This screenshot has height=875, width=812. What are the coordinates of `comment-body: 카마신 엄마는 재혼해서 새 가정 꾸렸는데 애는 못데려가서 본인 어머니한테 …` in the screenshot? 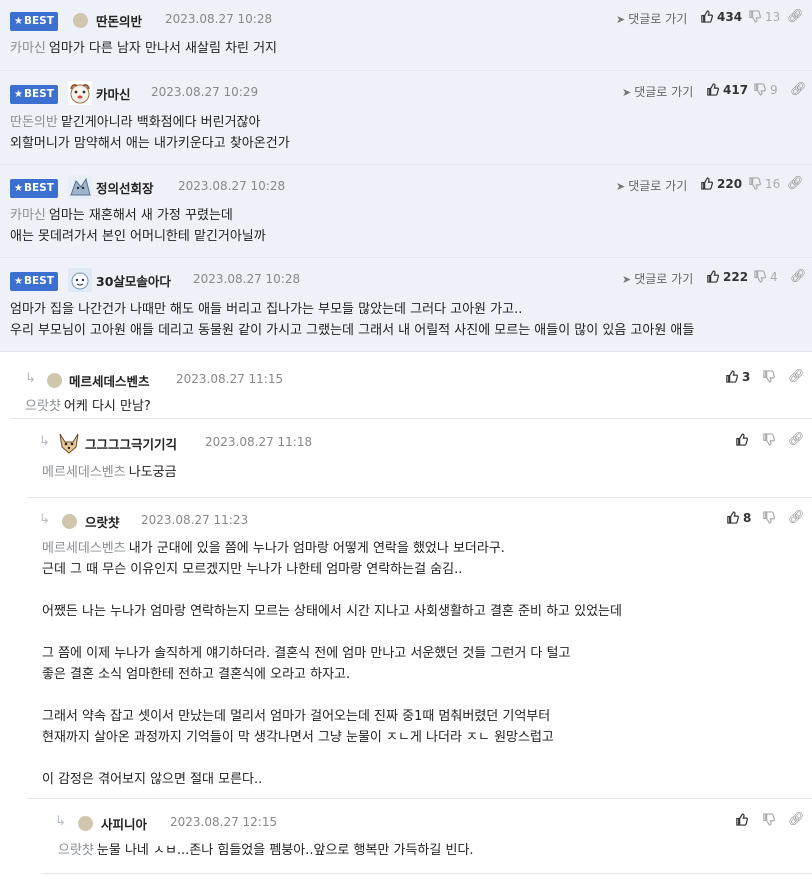 It's located at (138, 226).